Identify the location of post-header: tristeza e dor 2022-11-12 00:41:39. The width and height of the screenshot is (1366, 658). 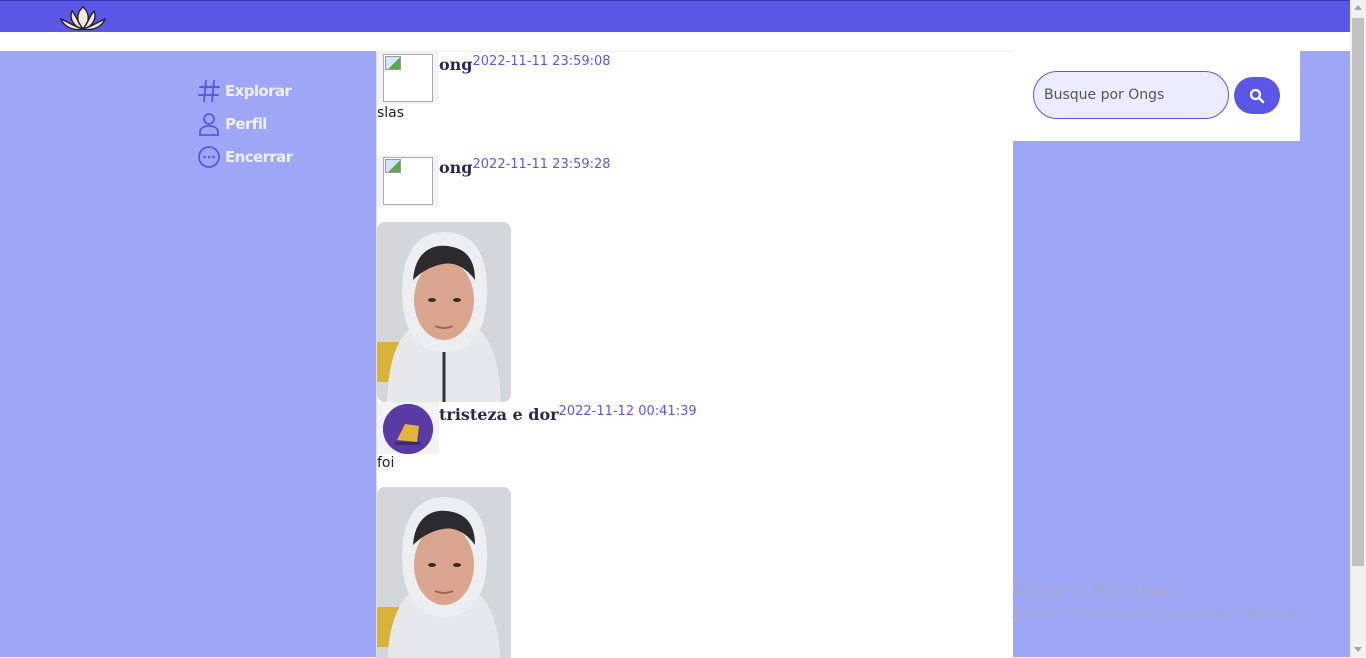
(537, 428).